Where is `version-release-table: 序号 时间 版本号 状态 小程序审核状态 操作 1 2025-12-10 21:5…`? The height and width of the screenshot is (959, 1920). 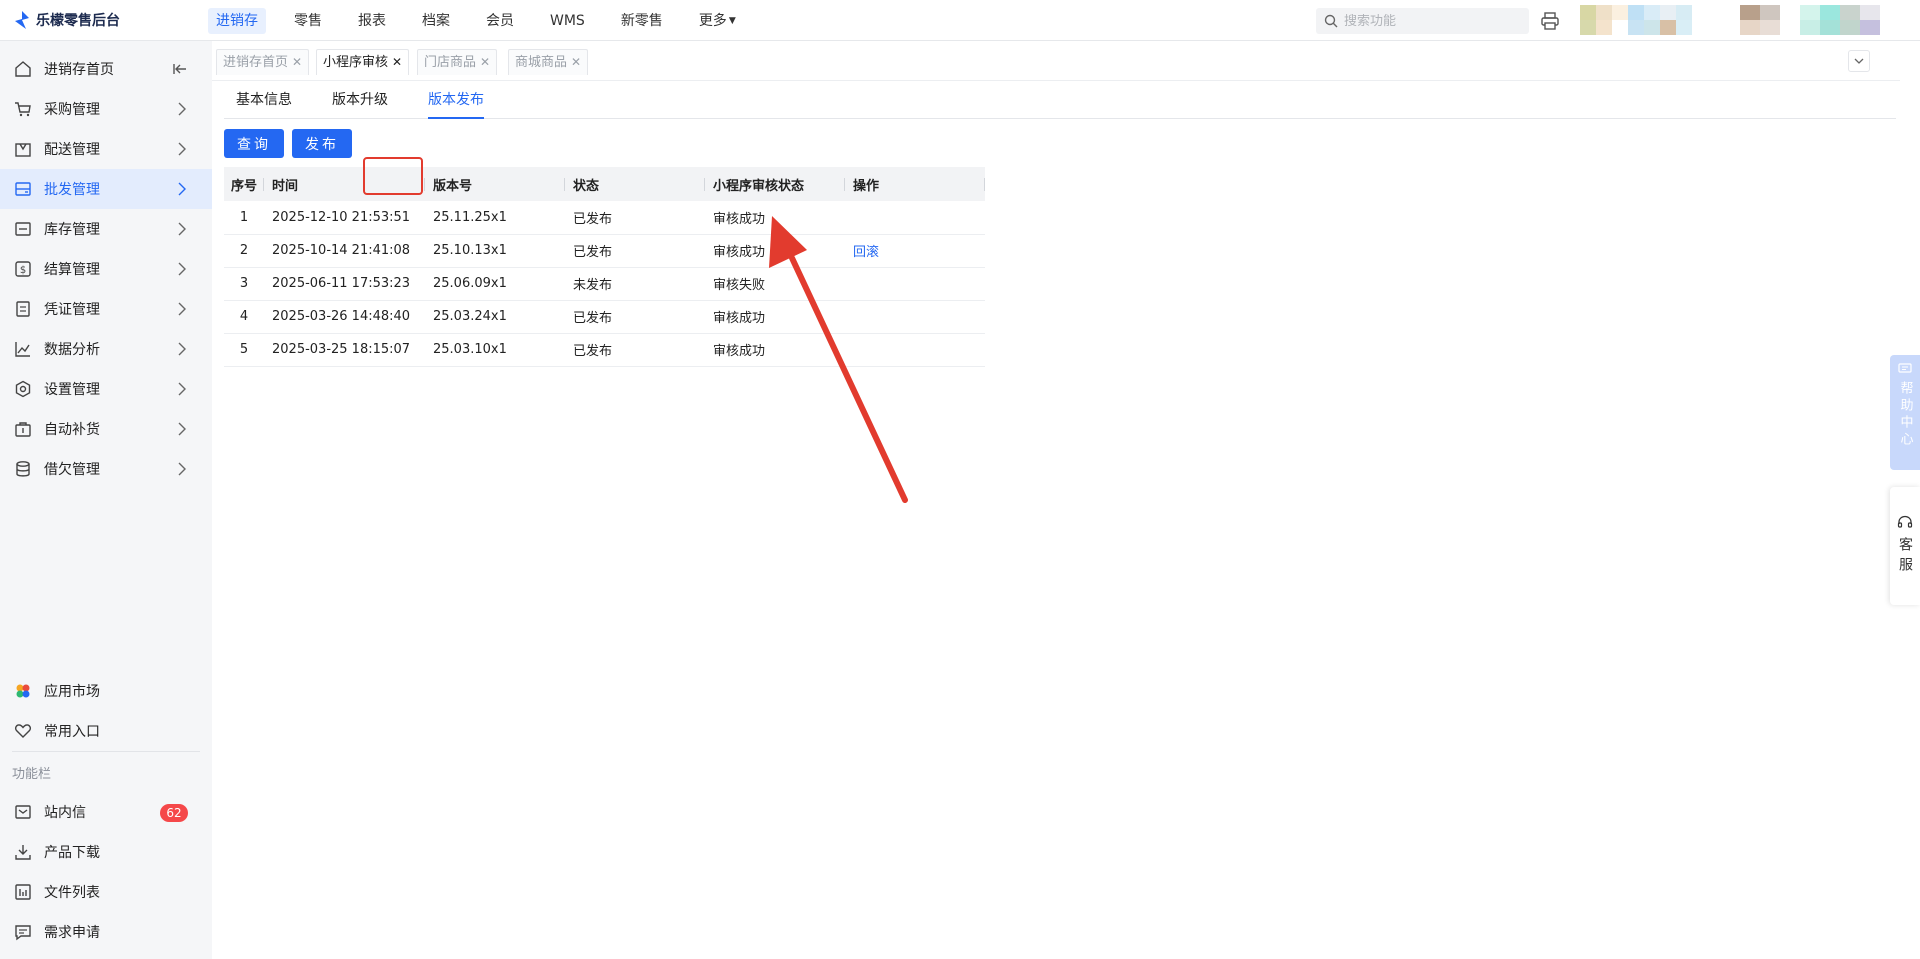
version-release-table: 序号 时间 版本号 状态 小程序审核状态 操作 1 2025-12-10 21:5… is located at coordinates (604, 267).